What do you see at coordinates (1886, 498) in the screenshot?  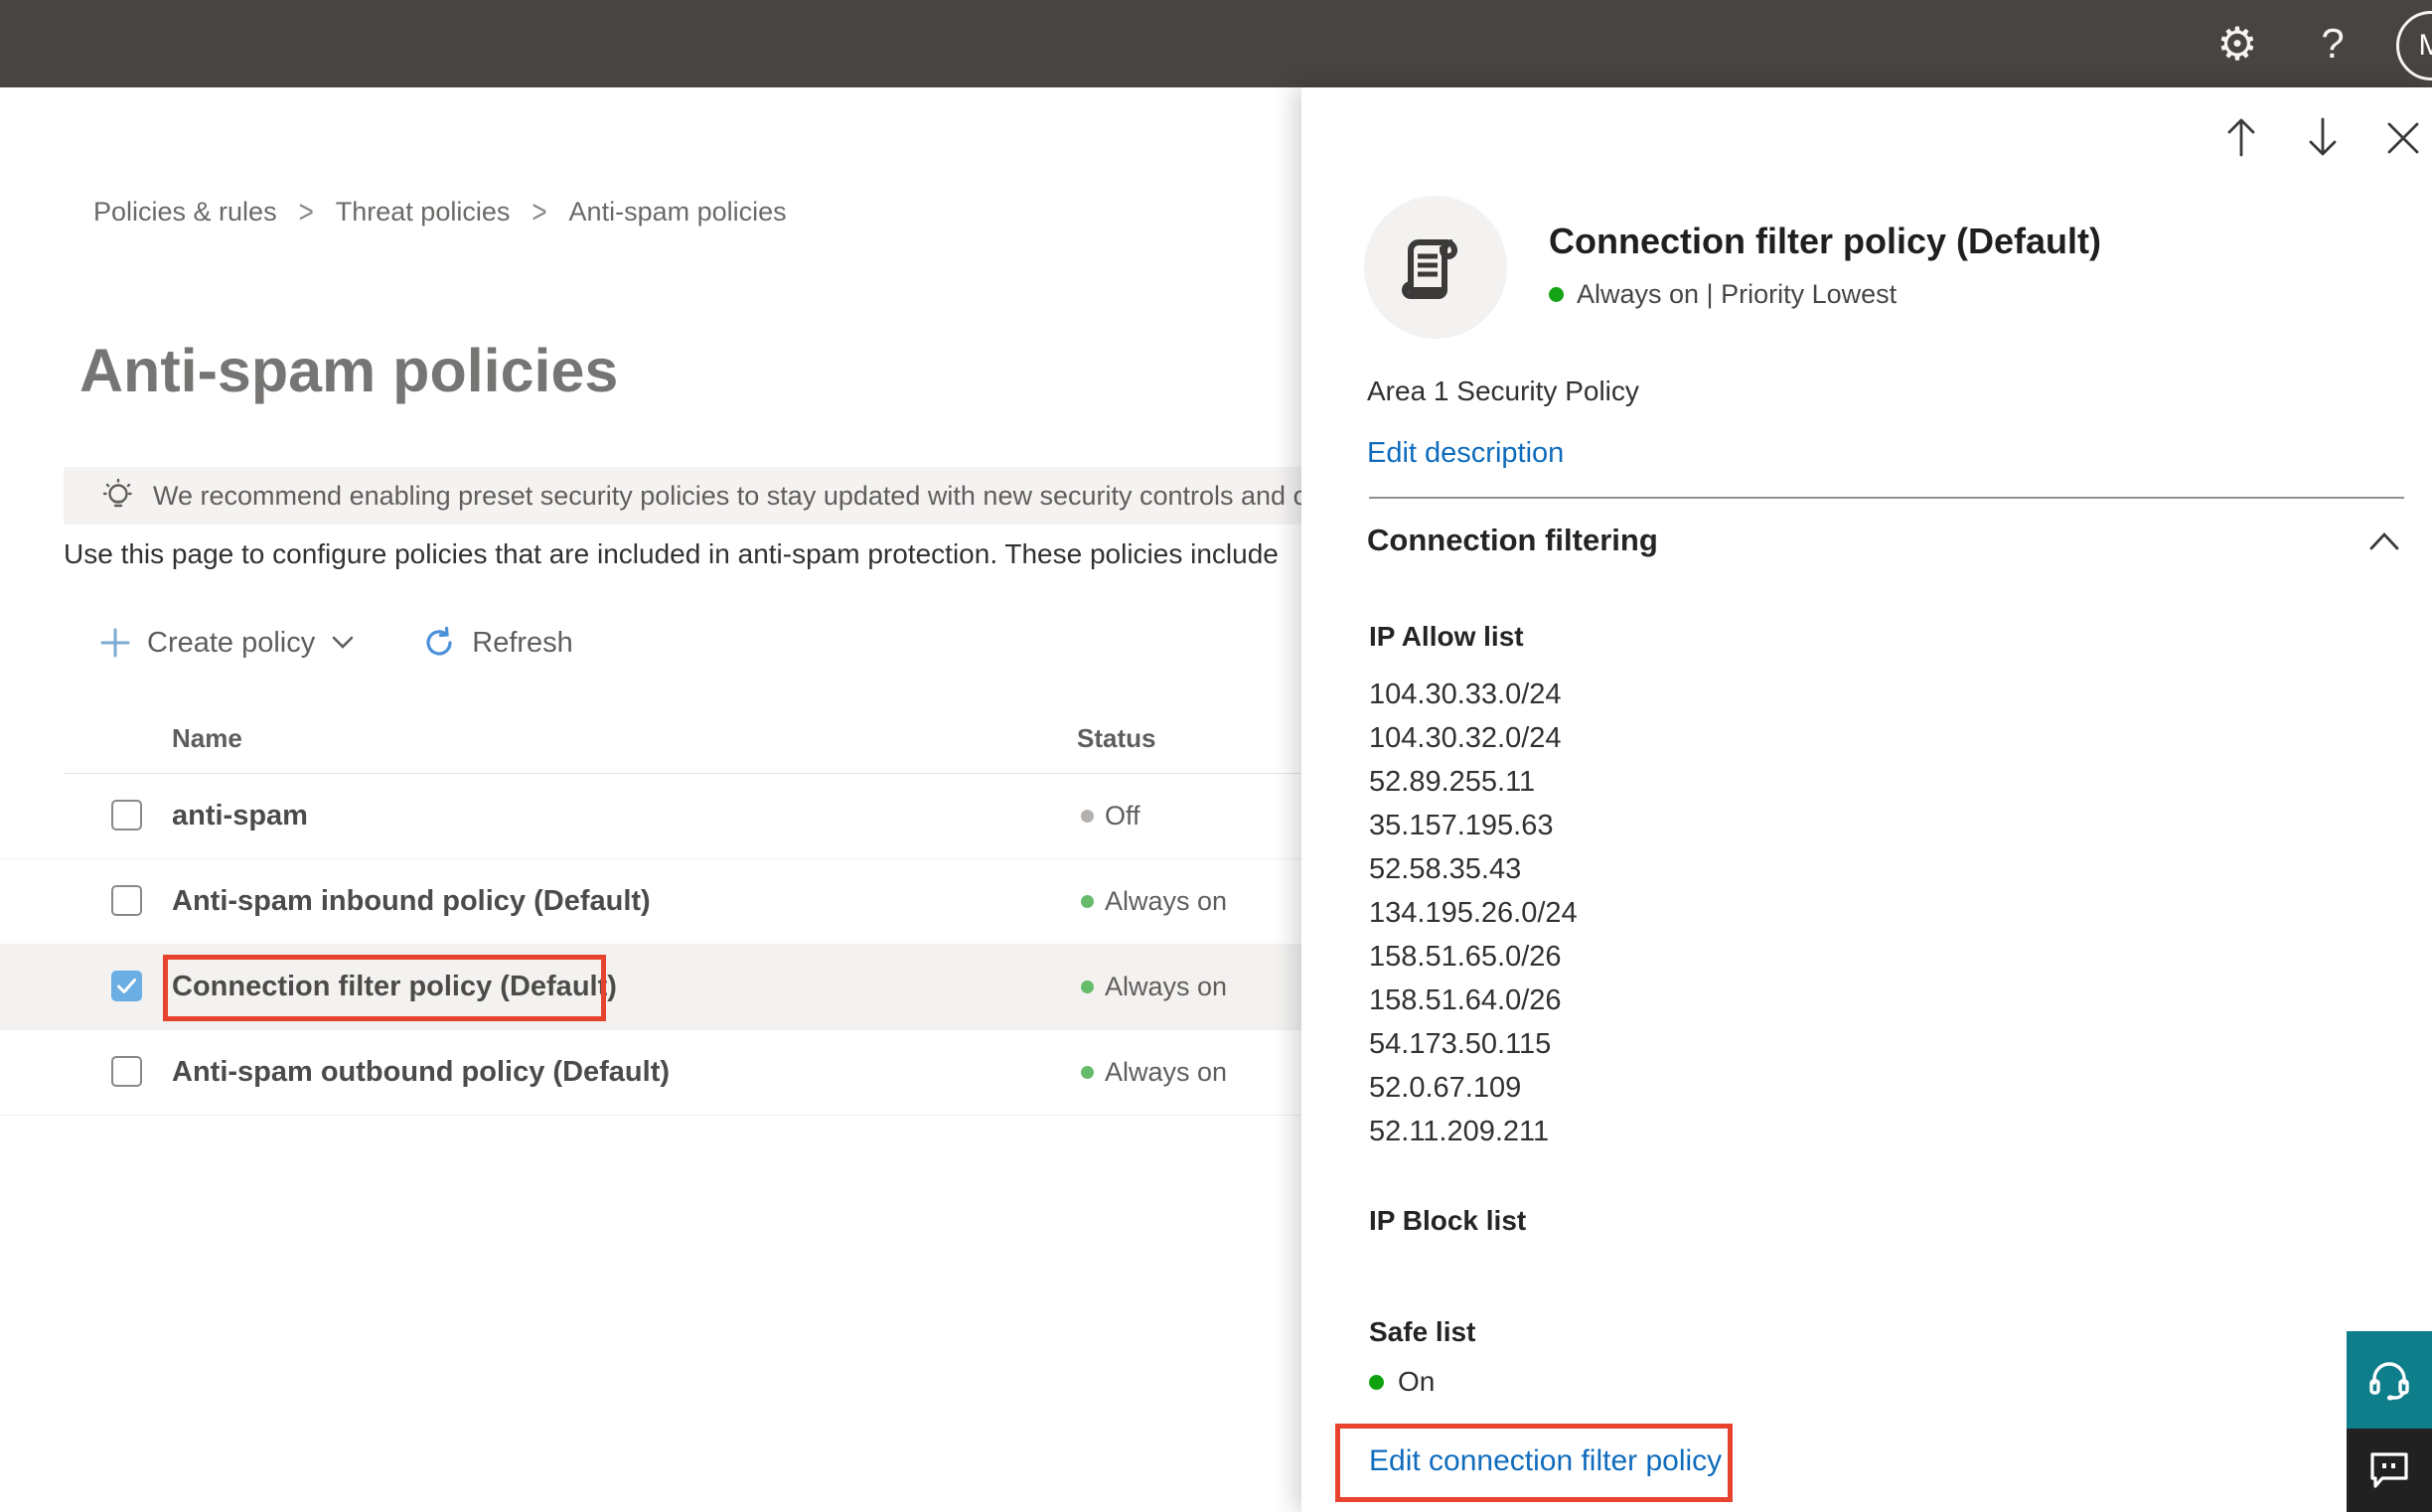 I see `divider` at bounding box center [1886, 498].